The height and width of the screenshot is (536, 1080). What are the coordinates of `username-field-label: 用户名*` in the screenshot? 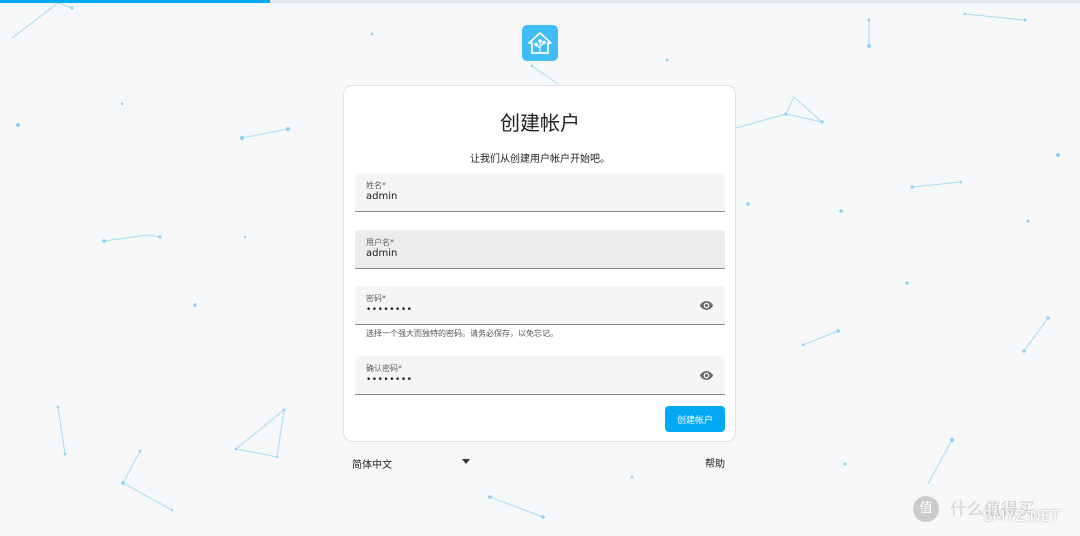 It's located at (380, 242).